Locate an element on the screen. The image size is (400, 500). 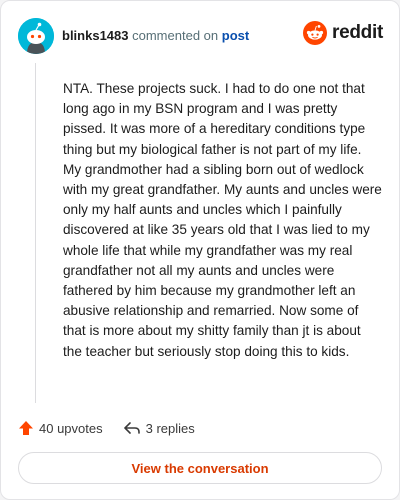
comment-meta: blinks1483 commented on post is located at coordinates (155, 36).